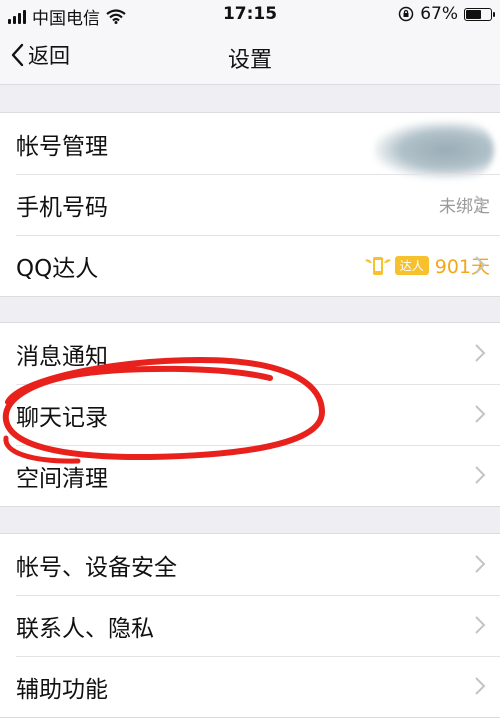  I want to click on blurred-account-avatar, so click(434, 150).